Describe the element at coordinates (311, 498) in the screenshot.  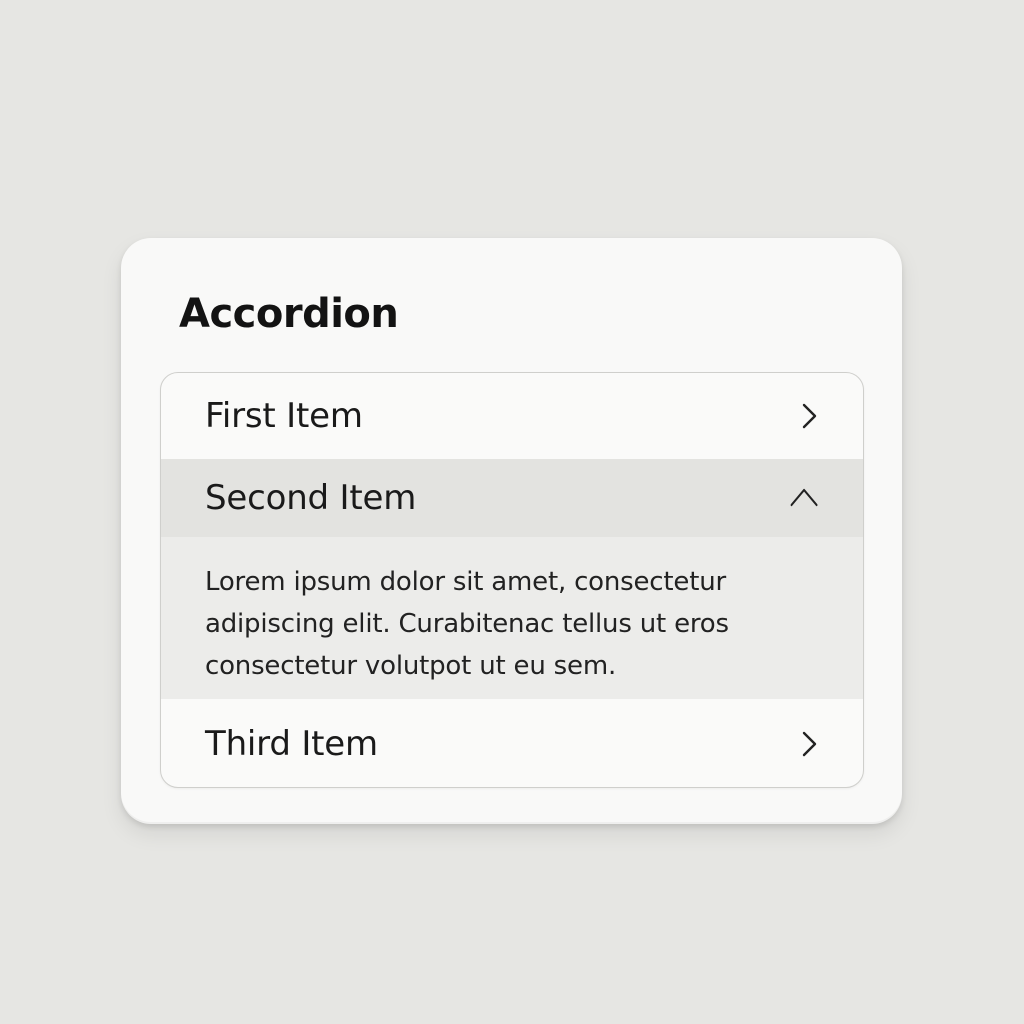
I see `accordion-item-label: Second Item` at that location.